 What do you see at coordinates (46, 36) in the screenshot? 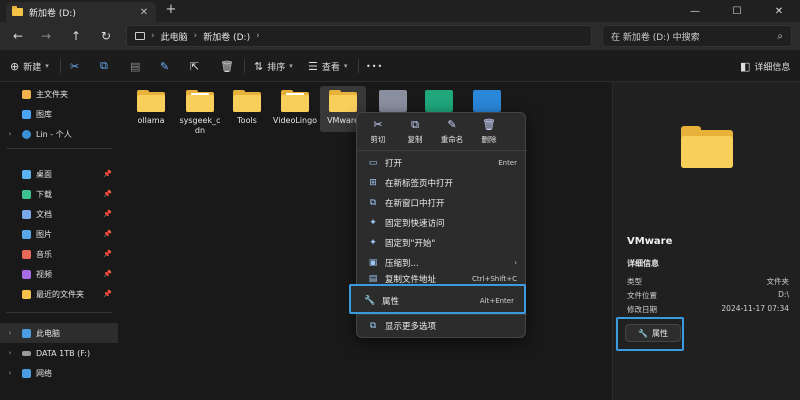
I see `forward-button: →` at bounding box center [46, 36].